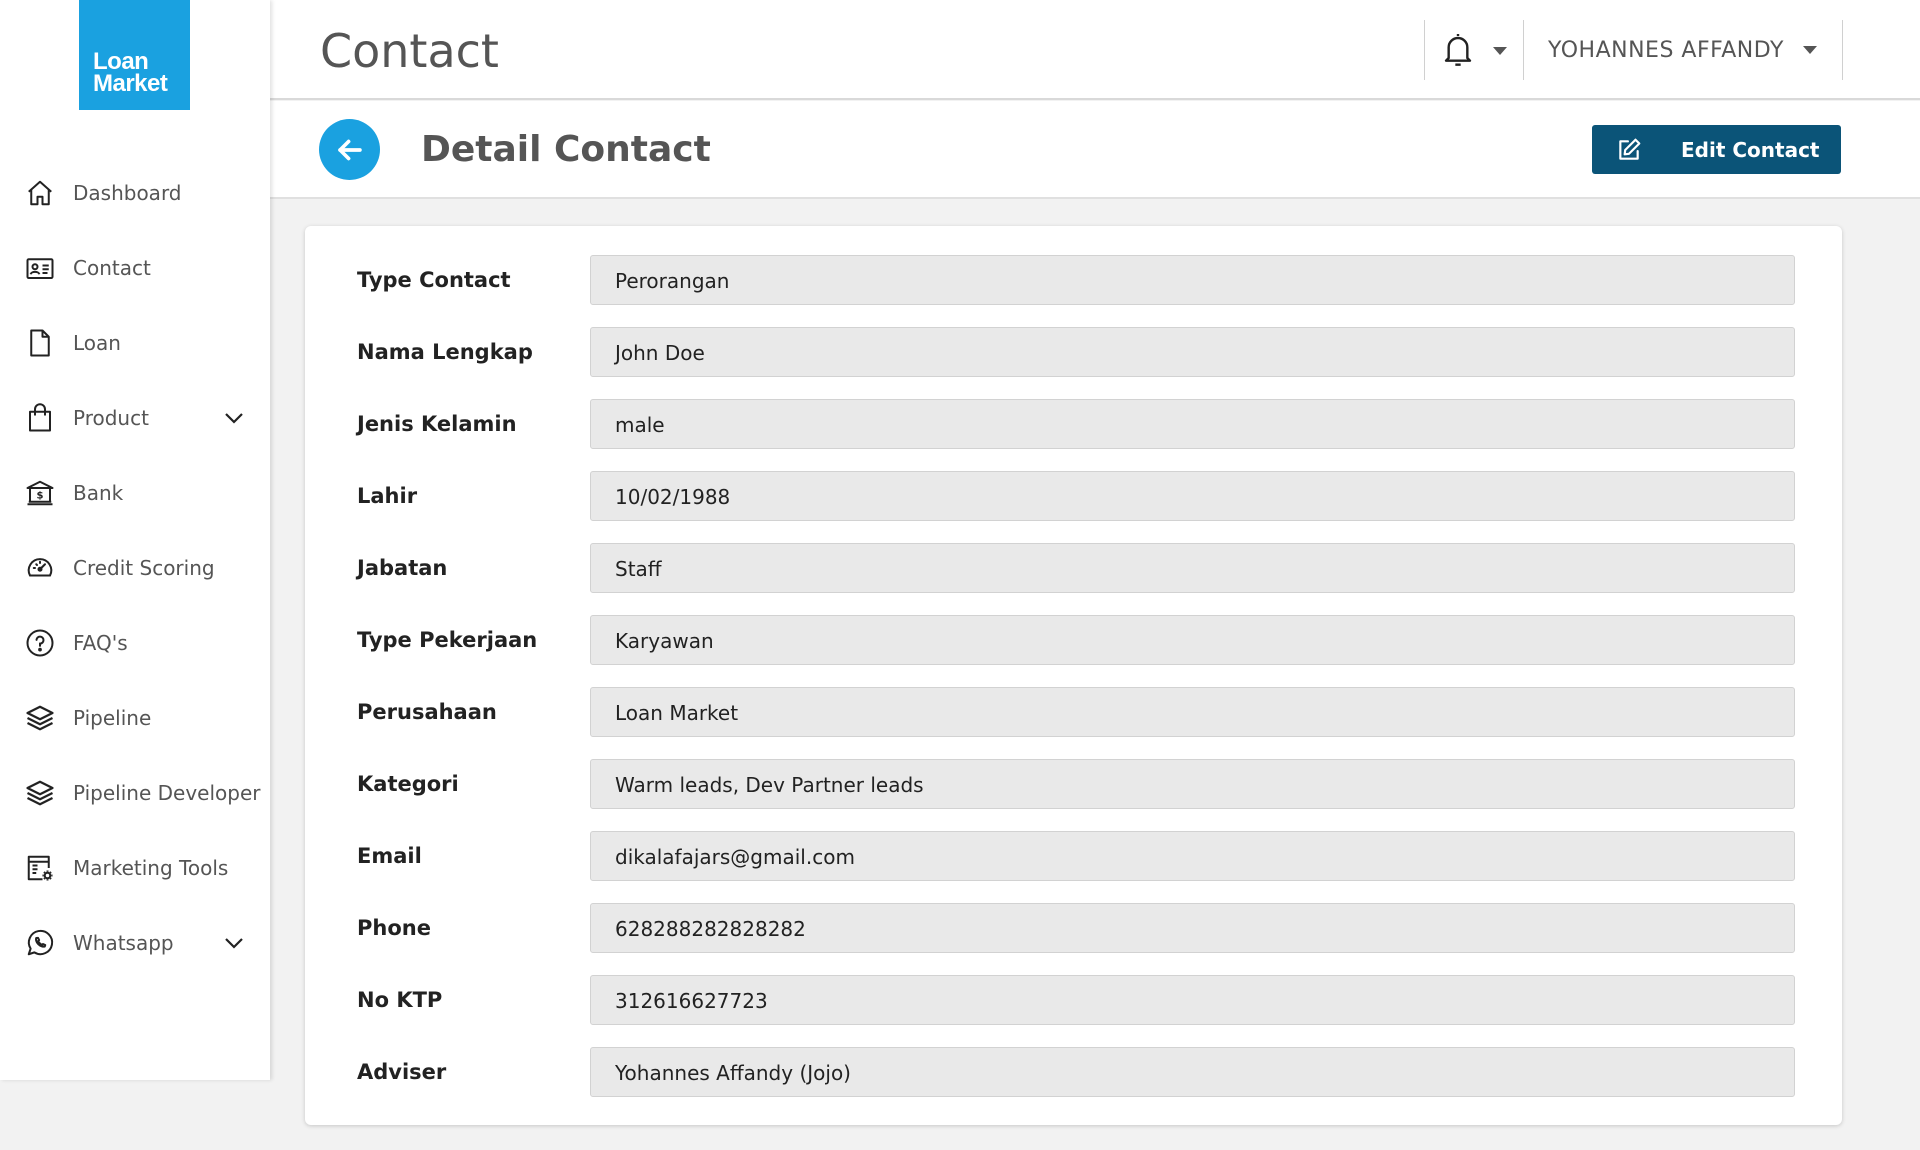 The height and width of the screenshot is (1150, 1920). I want to click on jenis-kelamin-field: male, so click(1192, 424).